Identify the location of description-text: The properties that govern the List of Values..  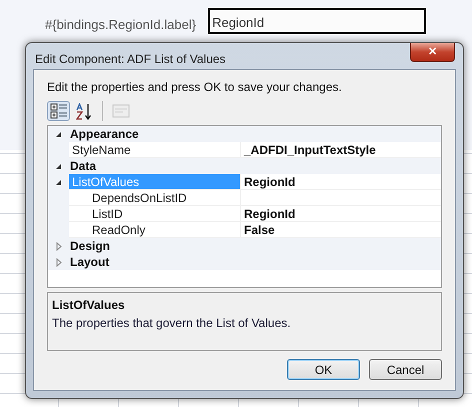
(172, 323).